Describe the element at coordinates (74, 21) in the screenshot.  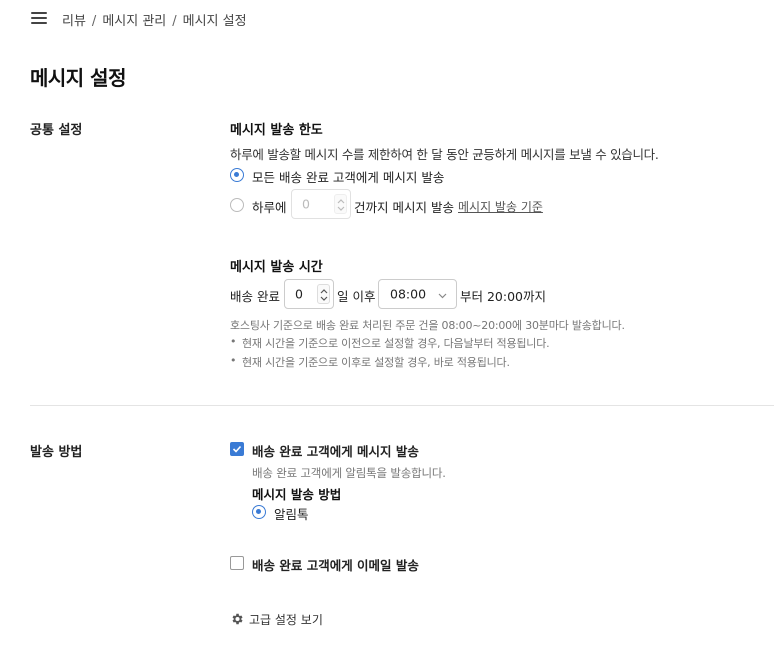
I see `breadcrumb-item-review: 리뷰` at that location.